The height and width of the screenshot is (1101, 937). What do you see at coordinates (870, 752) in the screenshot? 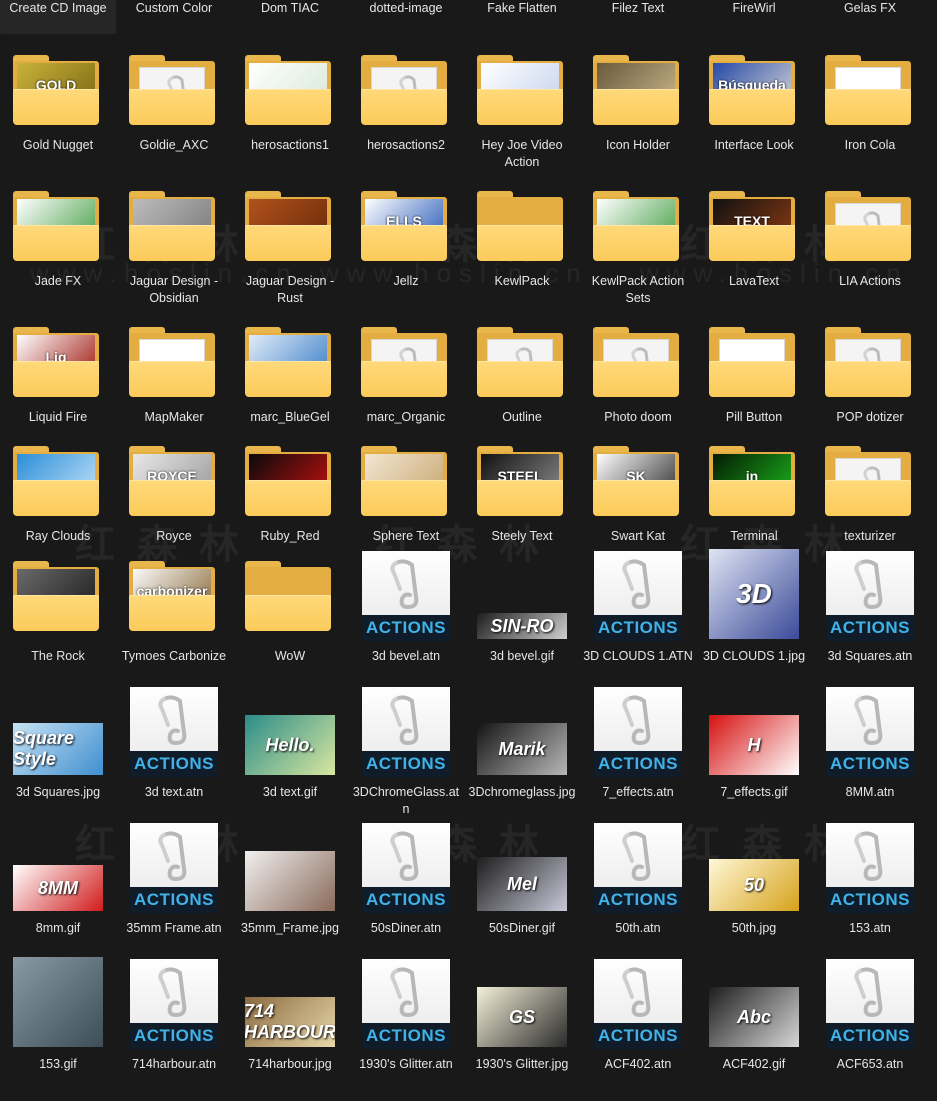
I see `action-file-item: ACTIONS 8MM.atn` at bounding box center [870, 752].